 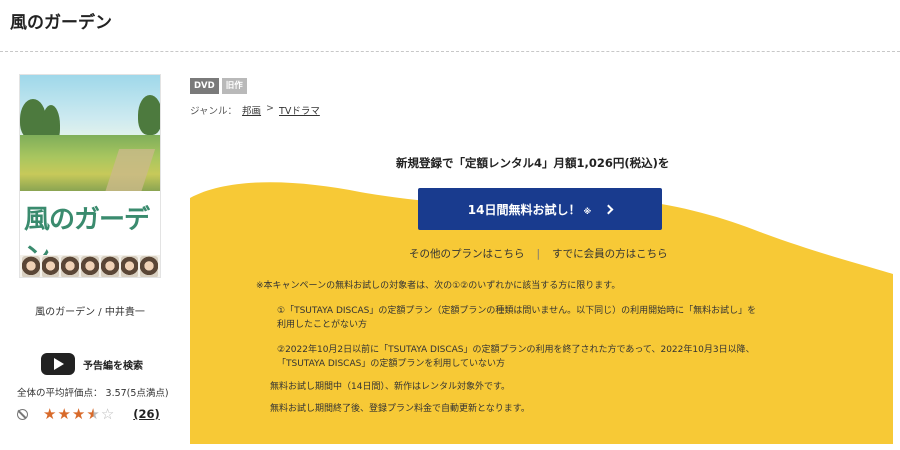 I want to click on free-trial-note: ※, so click(x=587, y=211).